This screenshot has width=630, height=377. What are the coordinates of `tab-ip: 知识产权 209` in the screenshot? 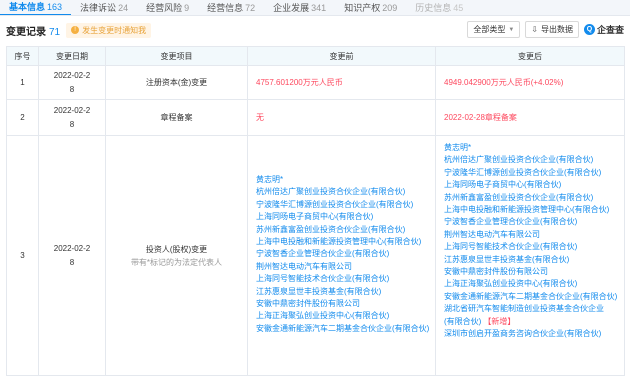 It's located at (370, 7).